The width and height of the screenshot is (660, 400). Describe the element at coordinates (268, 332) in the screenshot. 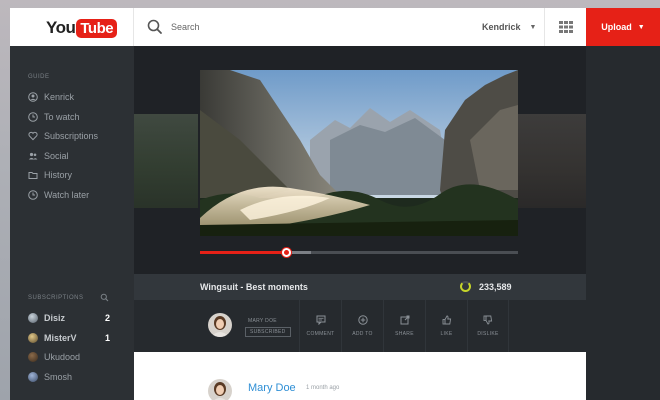

I see `subscribed-button: SUBSCRIBED` at that location.